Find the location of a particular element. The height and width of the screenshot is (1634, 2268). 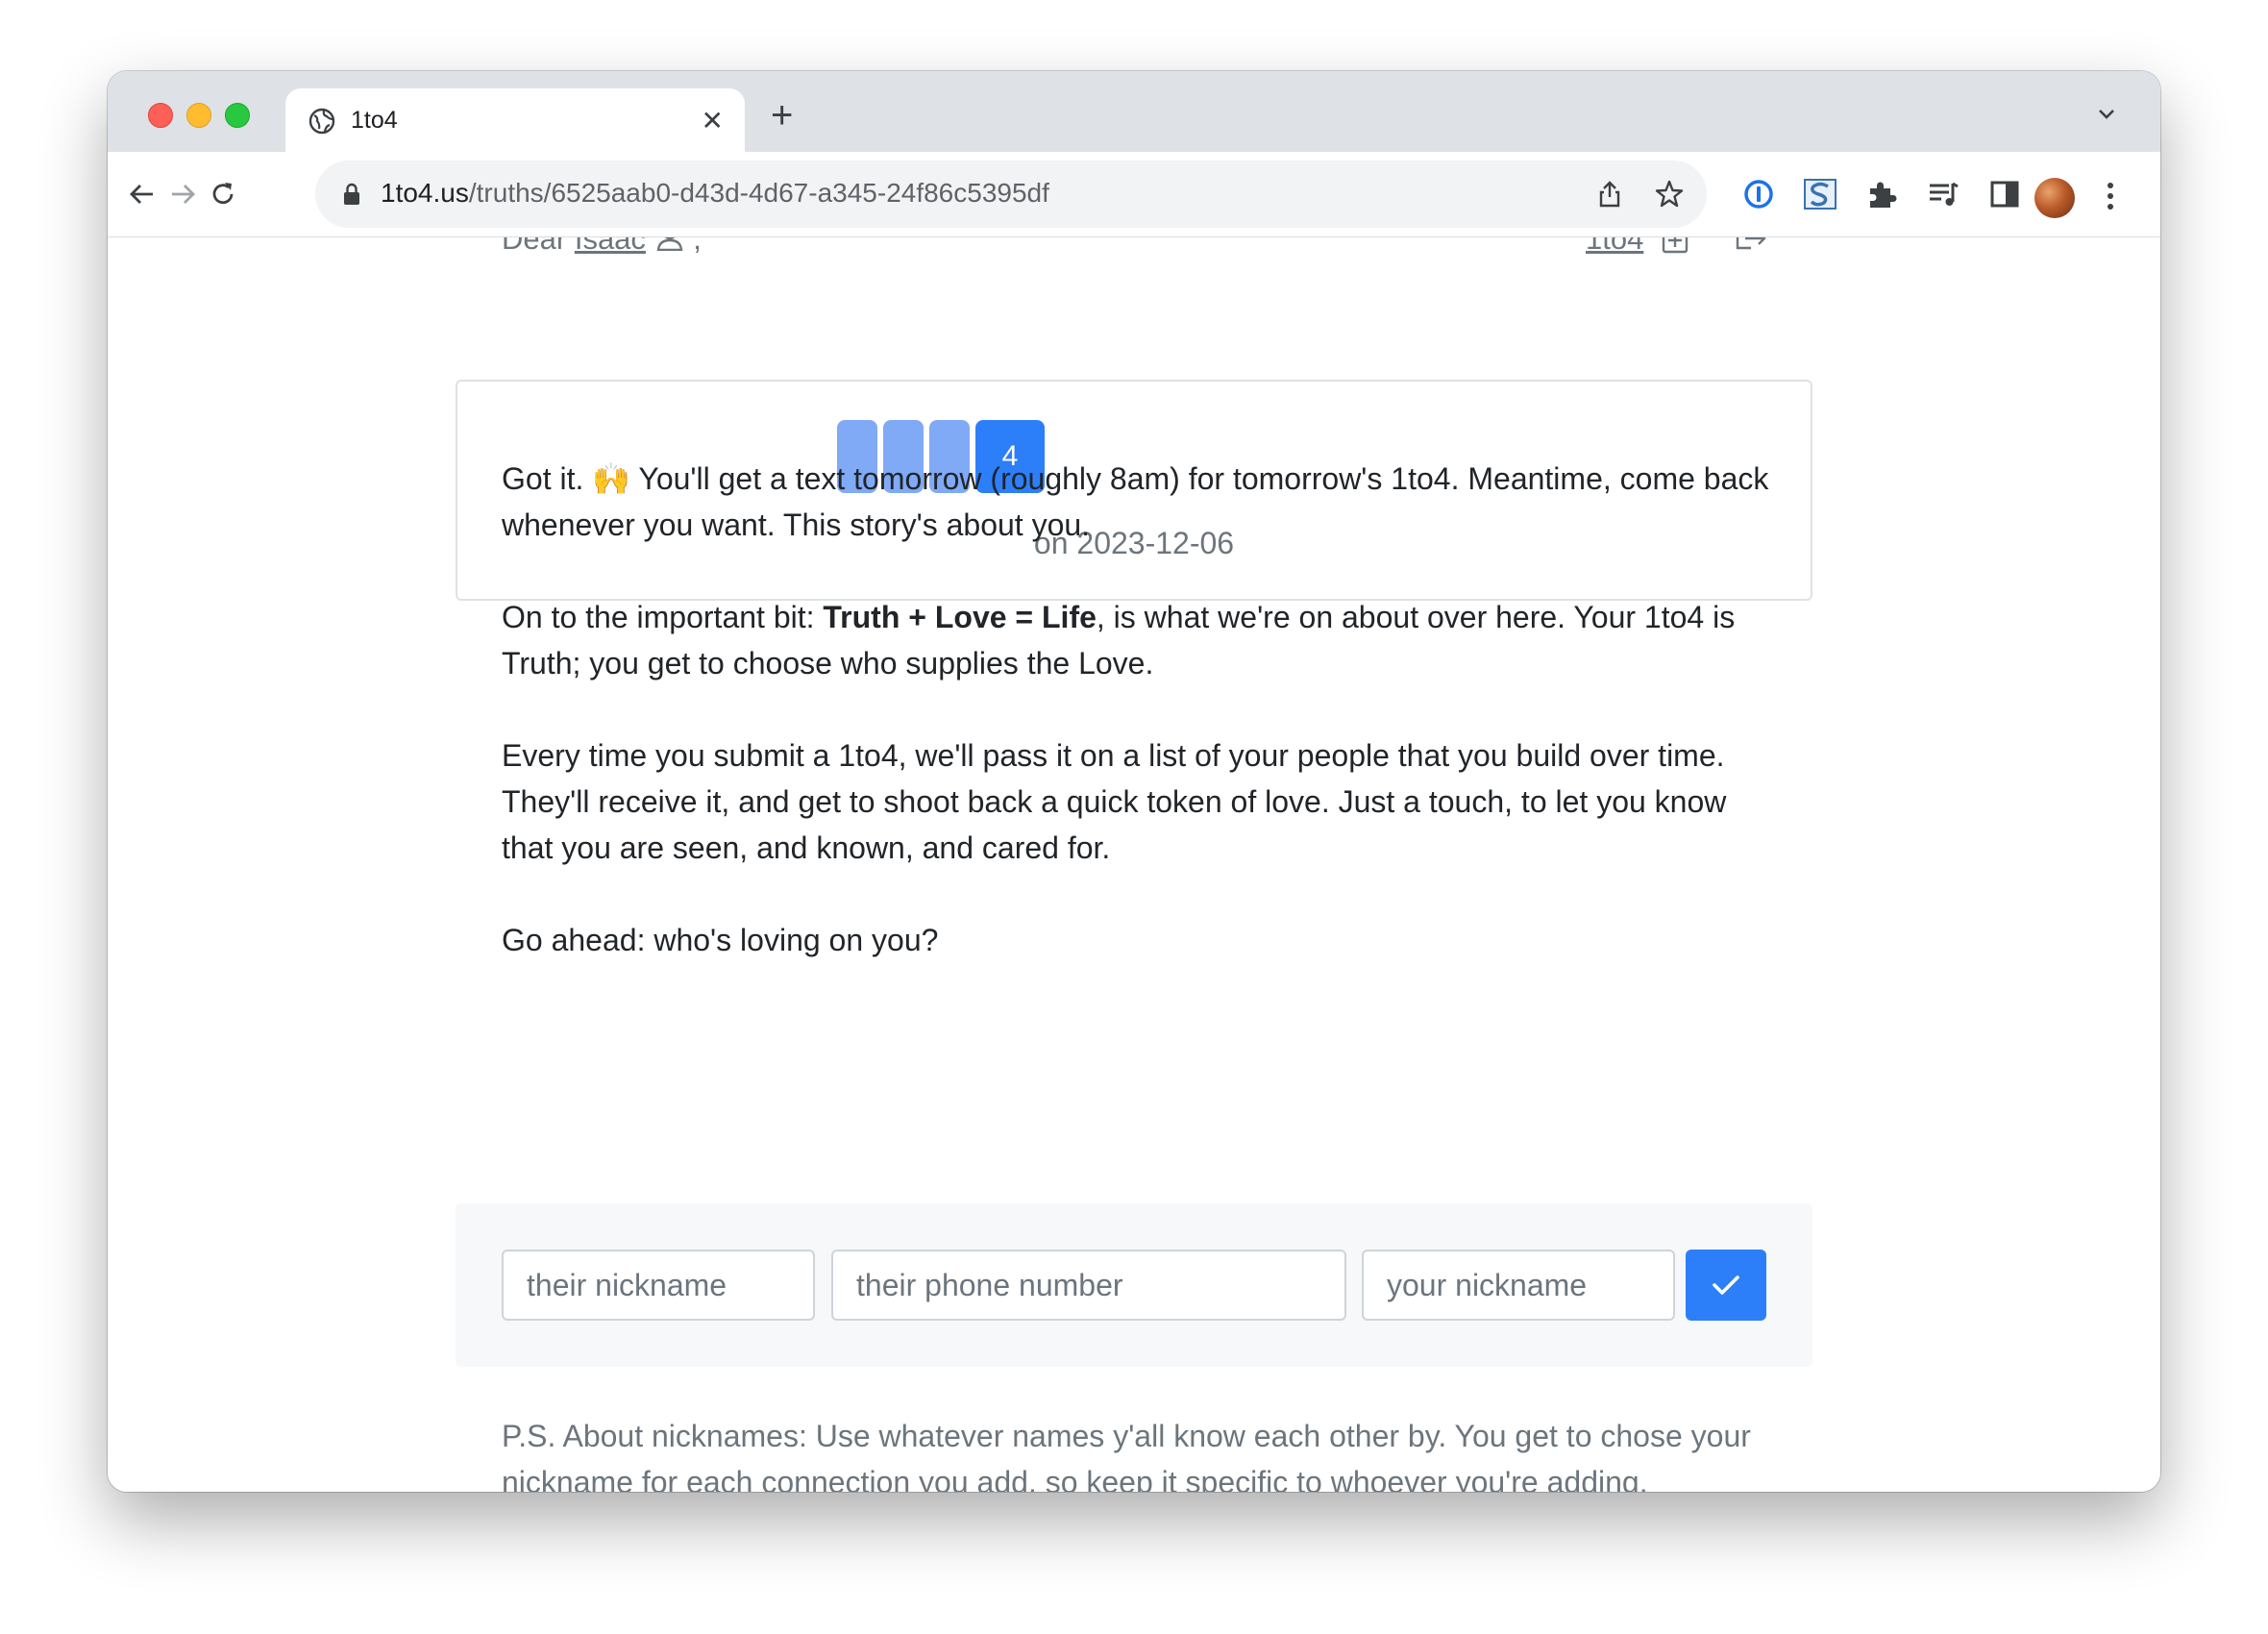

minimize-window-button is located at coordinates (198, 115).